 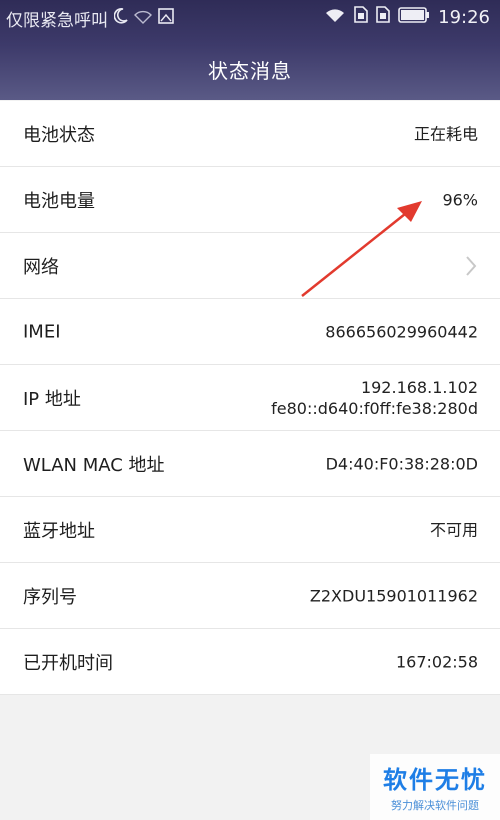 What do you see at coordinates (68, 663) in the screenshot?
I see `row-label: 已开机时间` at bounding box center [68, 663].